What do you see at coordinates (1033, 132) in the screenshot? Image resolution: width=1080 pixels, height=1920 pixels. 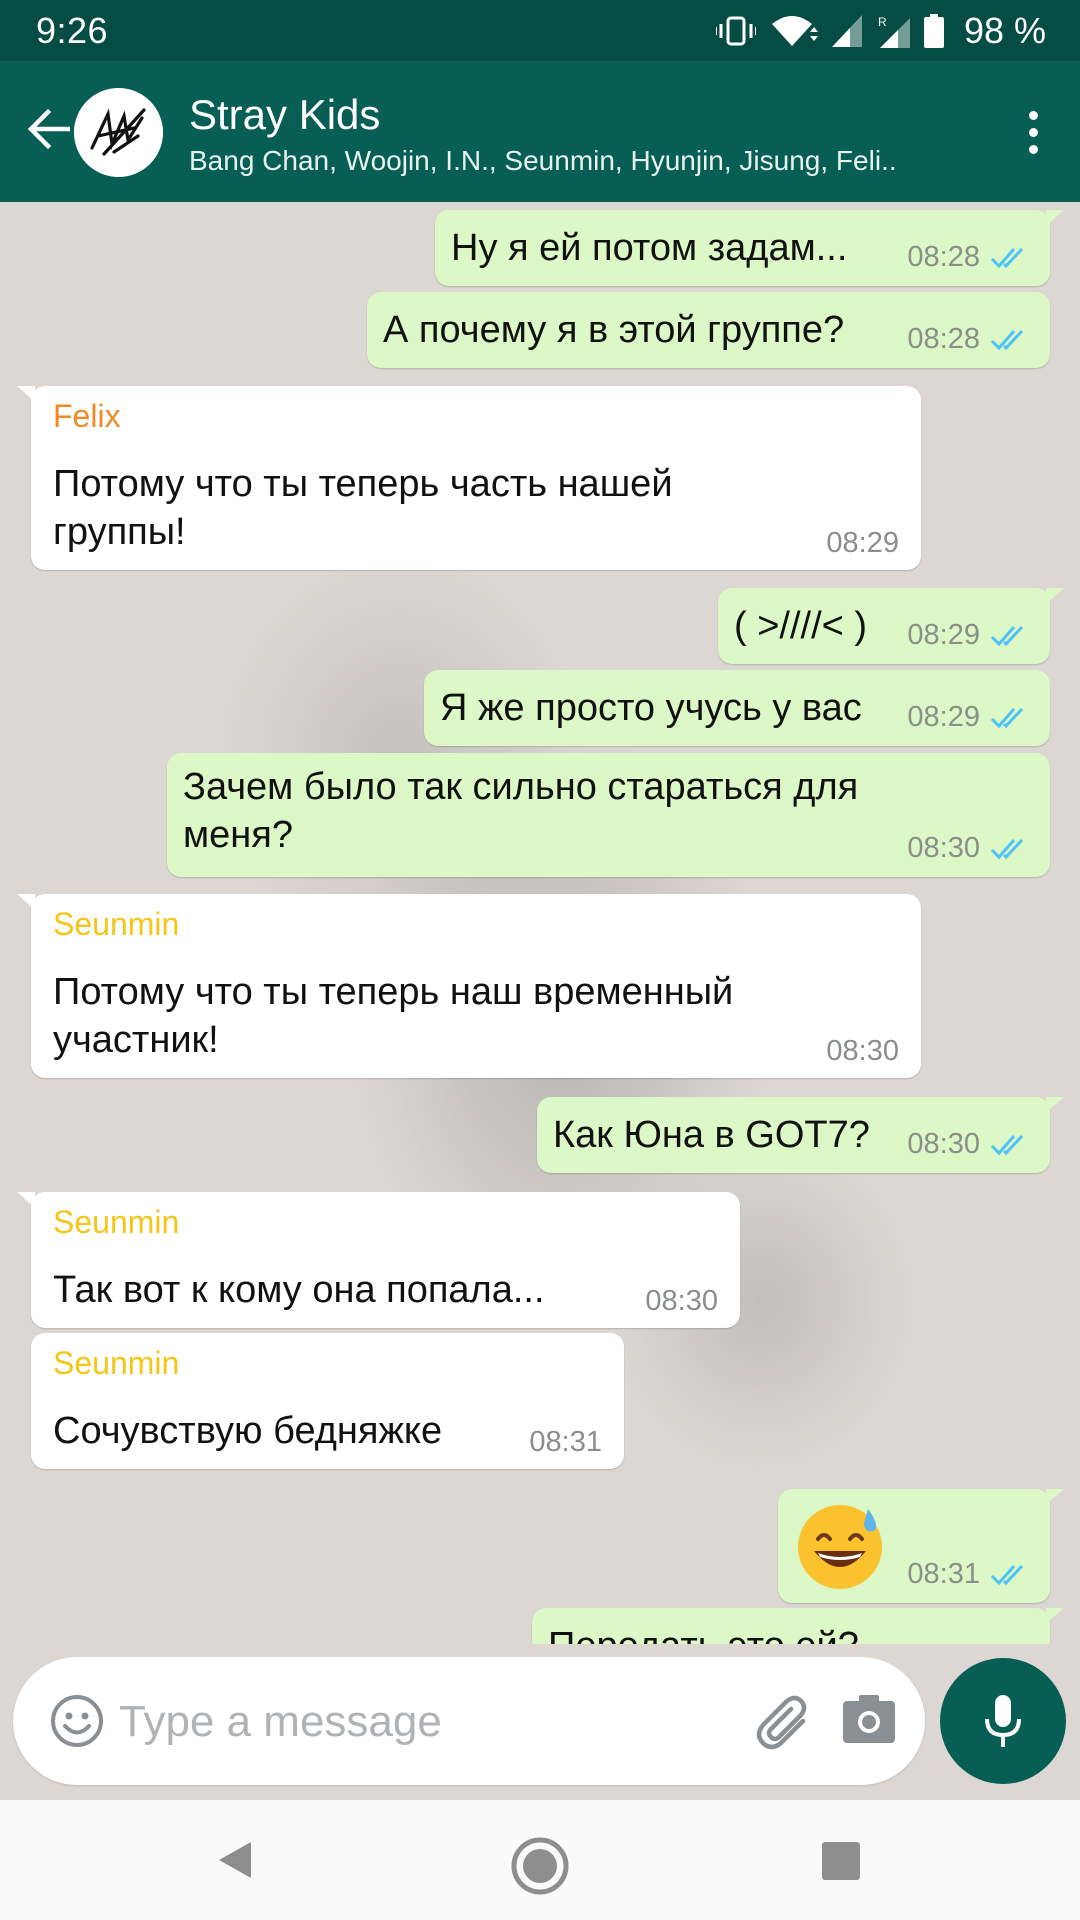 I see `more-options-button` at bounding box center [1033, 132].